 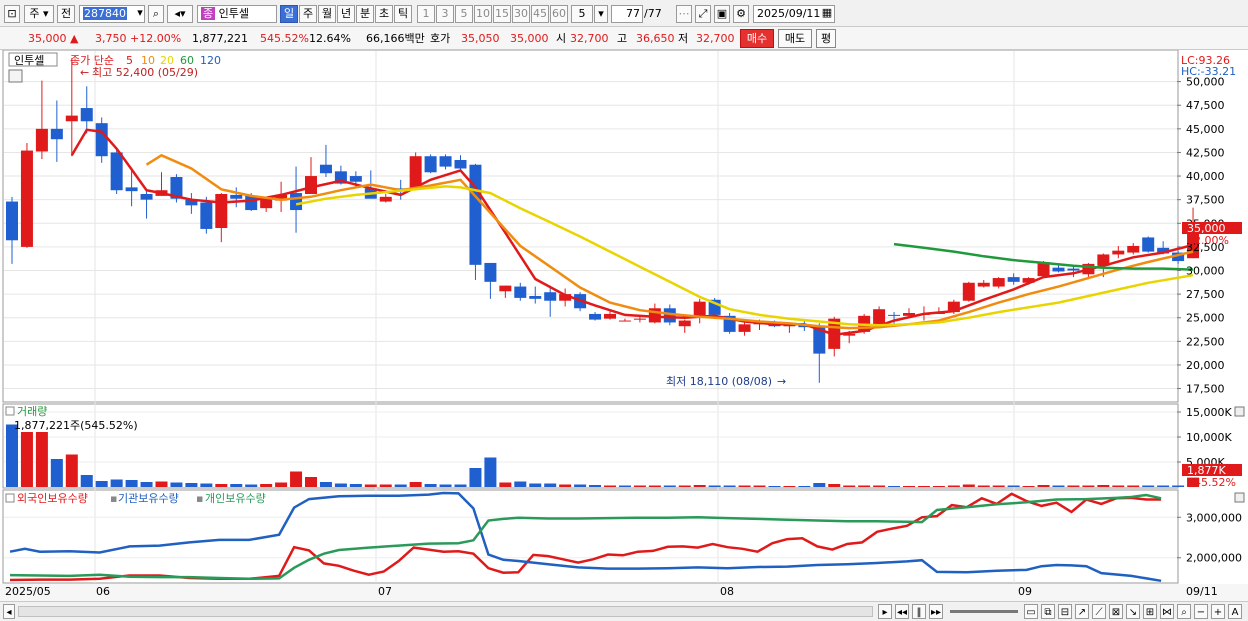 I want to click on shape-icon: ⊠, so click(x=1116, y=611).